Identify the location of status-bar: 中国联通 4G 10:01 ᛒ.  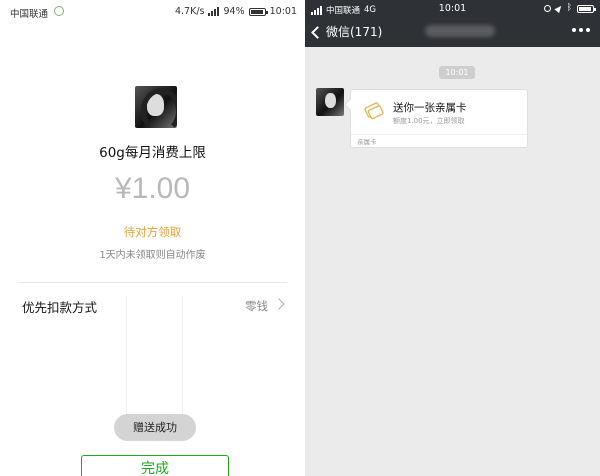
(452, 9).